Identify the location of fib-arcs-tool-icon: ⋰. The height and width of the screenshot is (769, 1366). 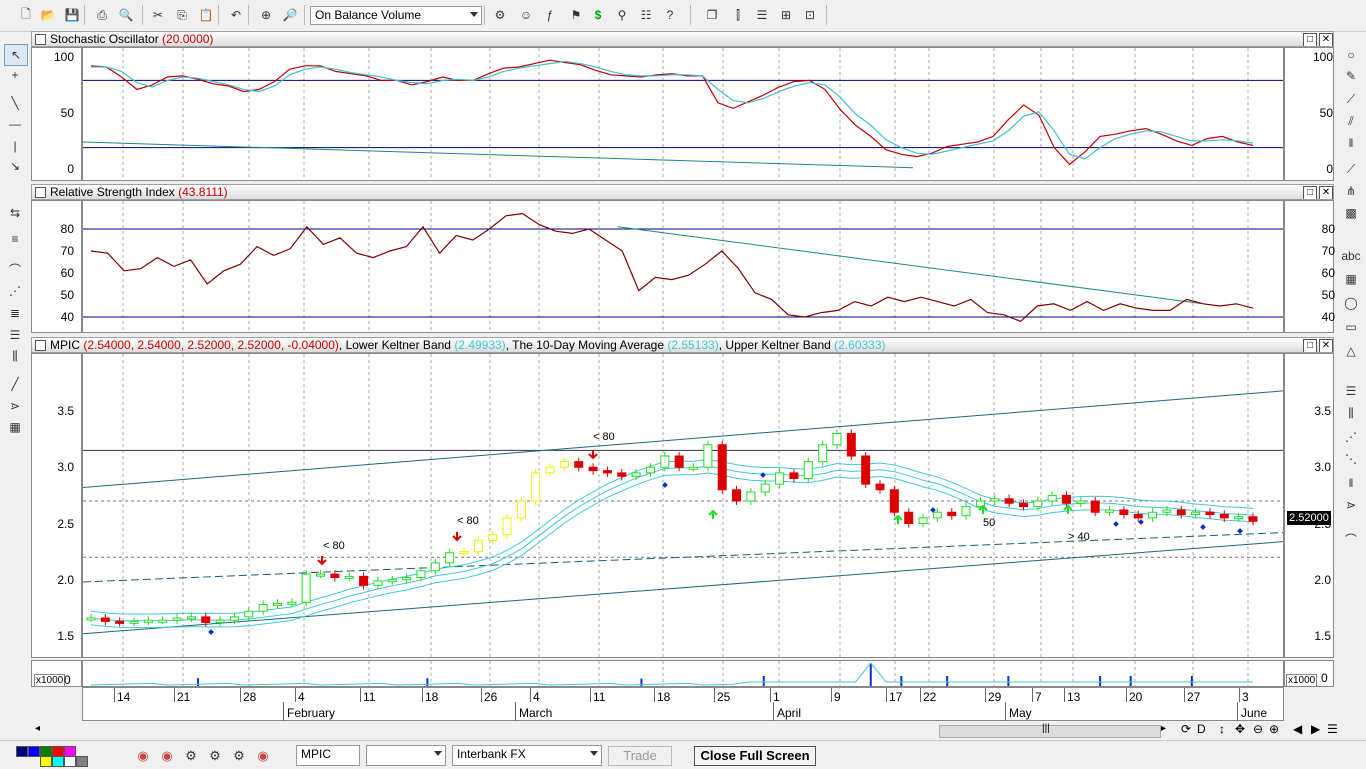
(1351, 437).